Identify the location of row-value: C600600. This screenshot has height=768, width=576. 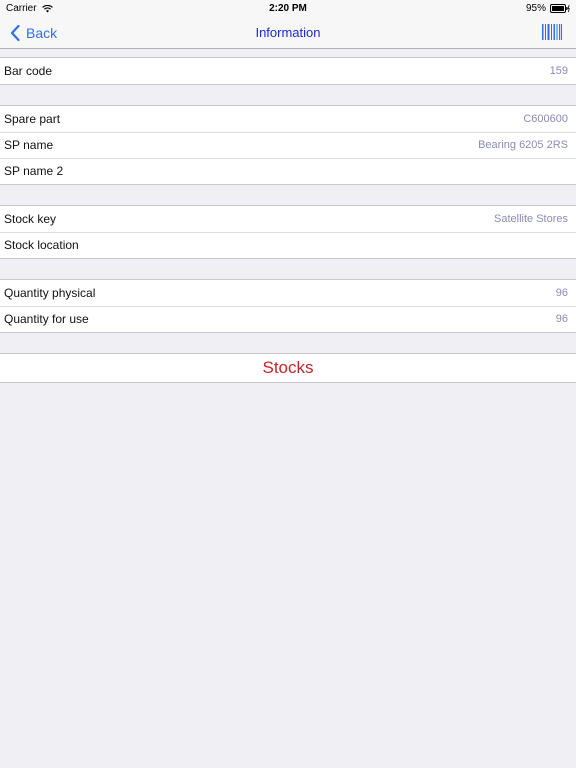
(545, 119).